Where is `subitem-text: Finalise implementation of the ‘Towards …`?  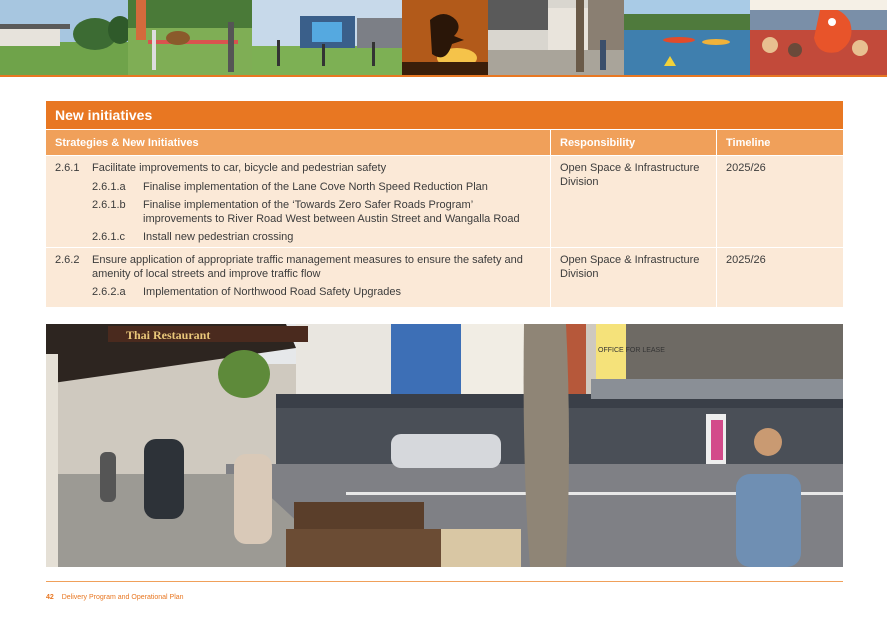 subitem-text: Finalise implementation of the ‘Towards … is located at coordinates (331, 212).